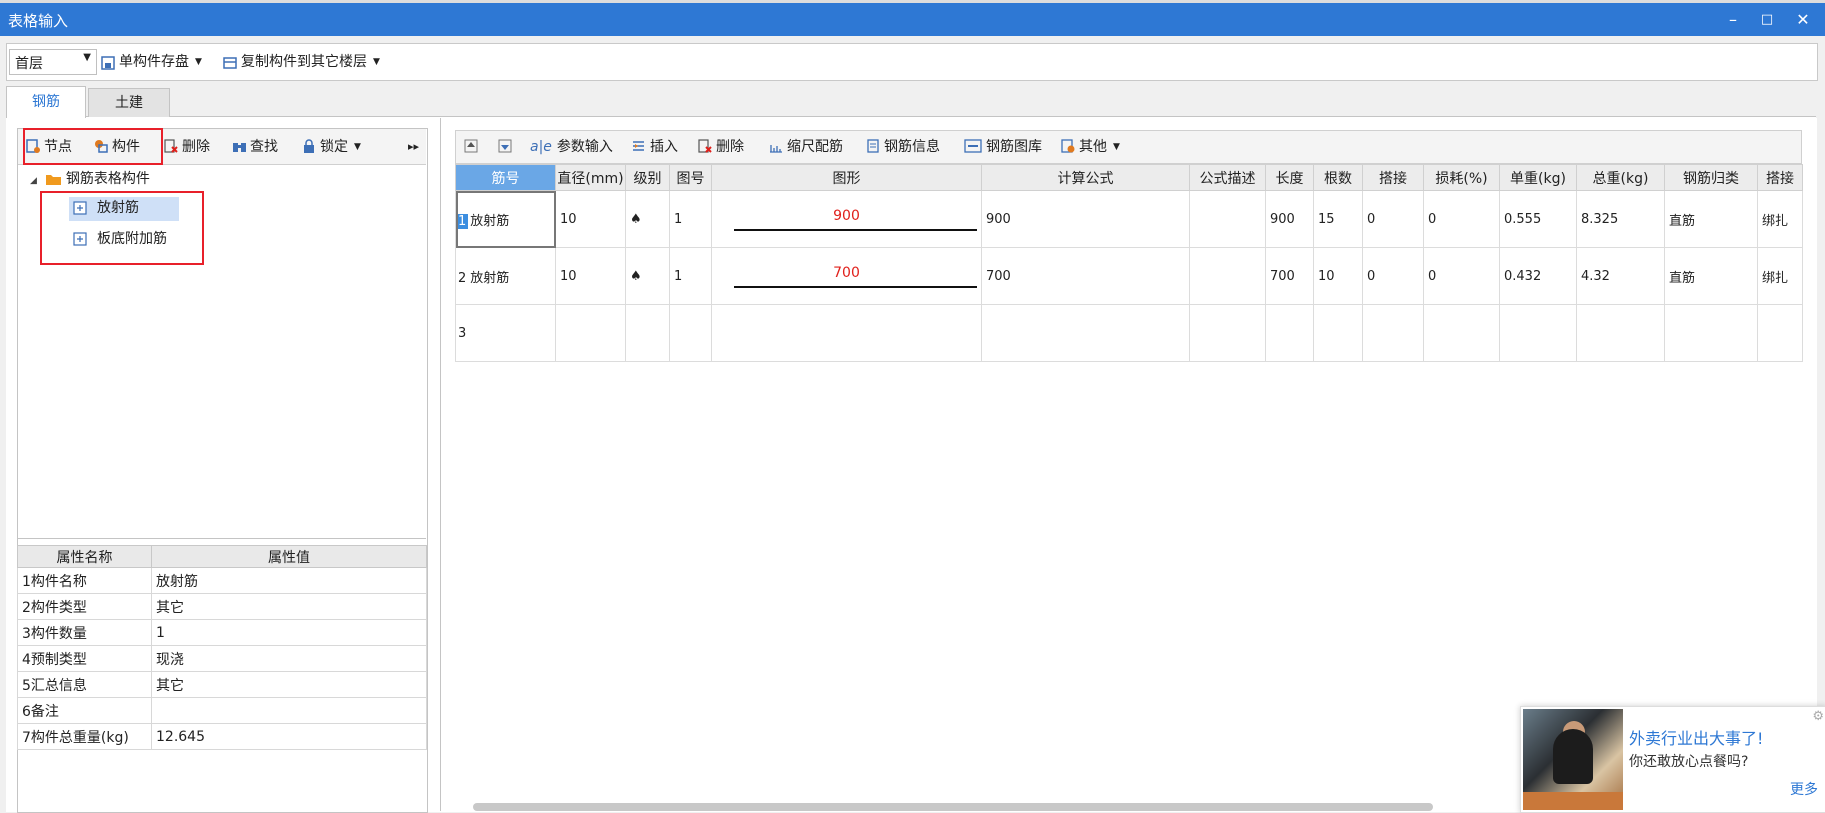  Describe the element at coordinates (1393, 333) in the screenshot. I see `cell-lap` at that location.